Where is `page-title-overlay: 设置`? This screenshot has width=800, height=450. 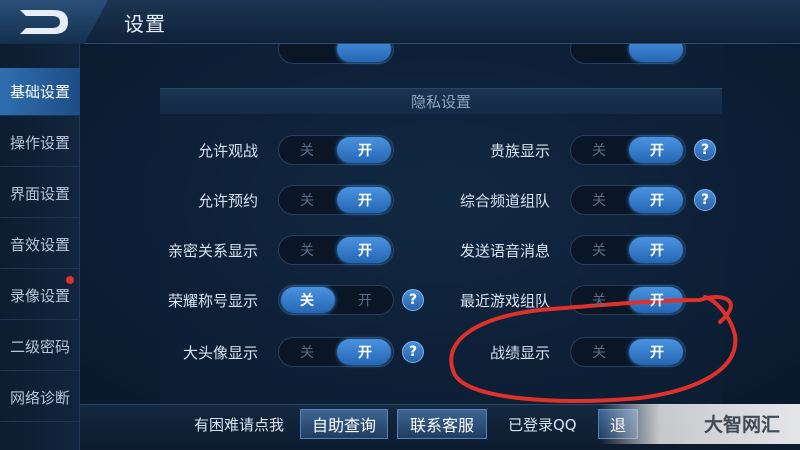
page-title-overlay: 设置 is located at coordinates (145, 24).